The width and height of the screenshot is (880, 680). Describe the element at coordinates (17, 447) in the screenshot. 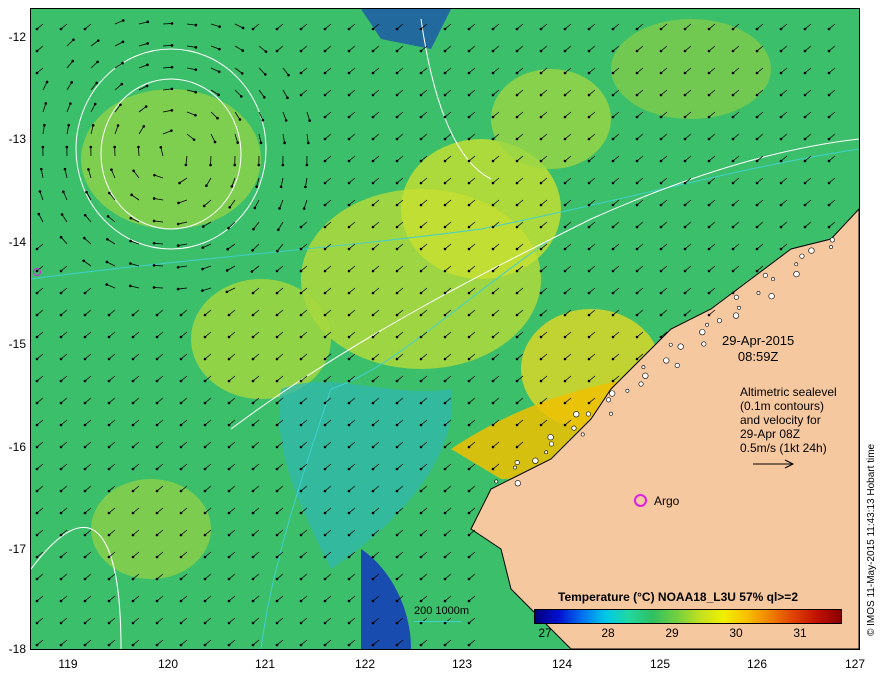

I see `lat-tick: -16` at that location.